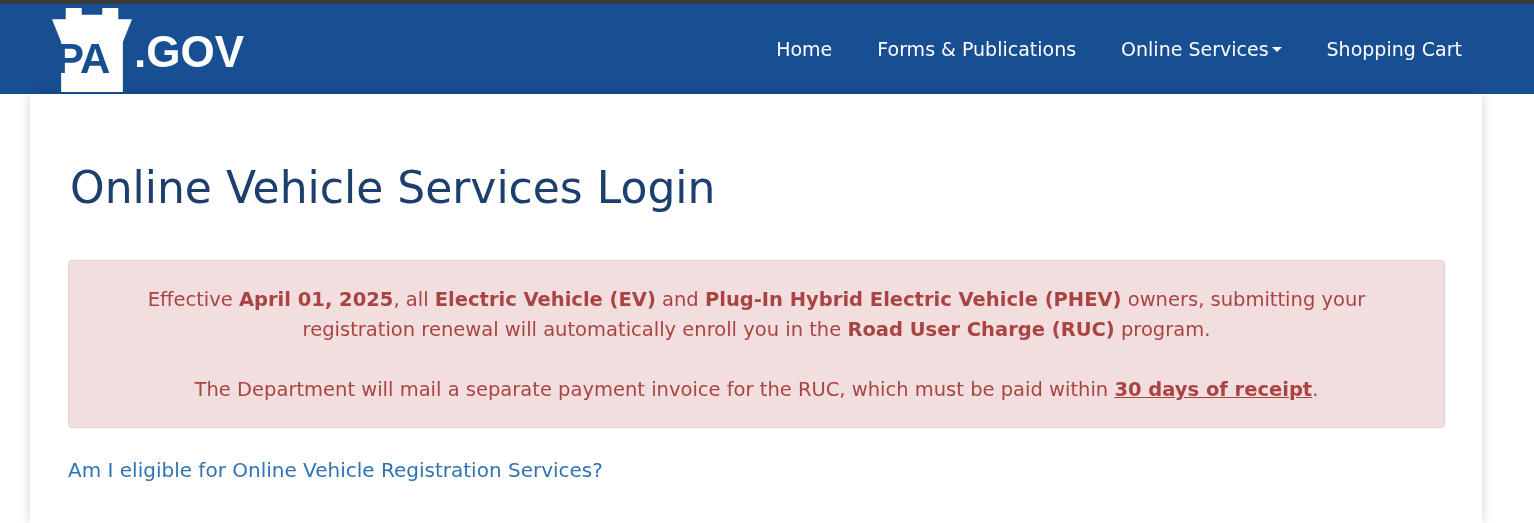  What do you see at coordinates (1394, 49) in the screenshot?
I see `nav-link: Shopping Cart` at bounding box center [1394, 49].